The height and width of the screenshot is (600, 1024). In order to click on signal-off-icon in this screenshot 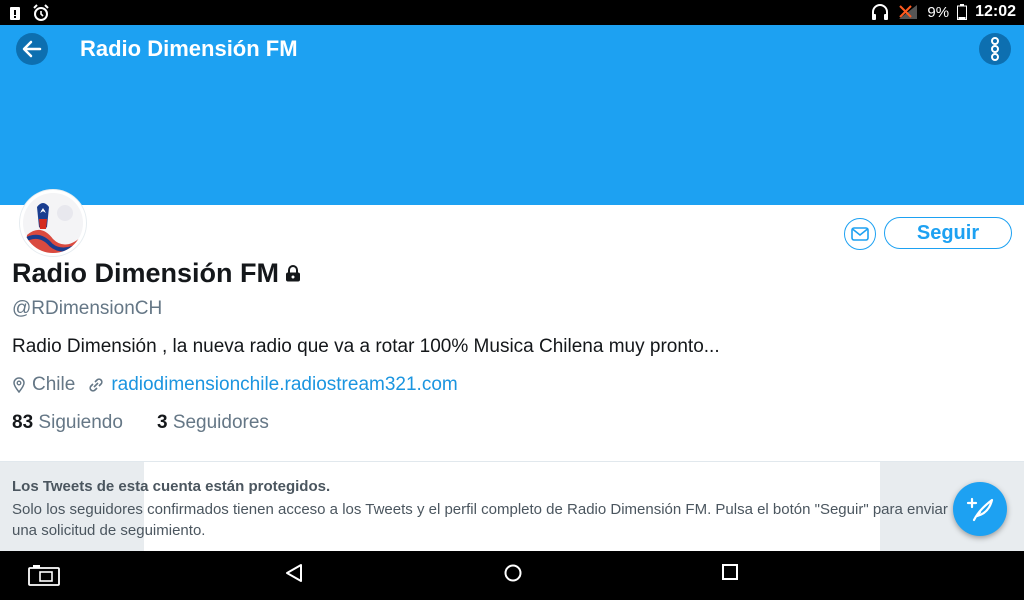, I will do `click(908, 12)`.